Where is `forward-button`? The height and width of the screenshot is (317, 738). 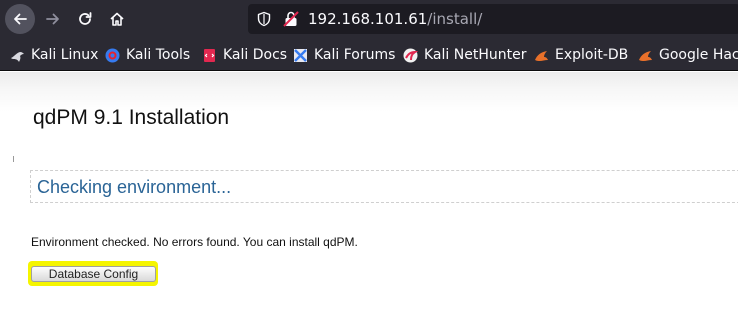
forward-button is located at coordinates (53, 19).